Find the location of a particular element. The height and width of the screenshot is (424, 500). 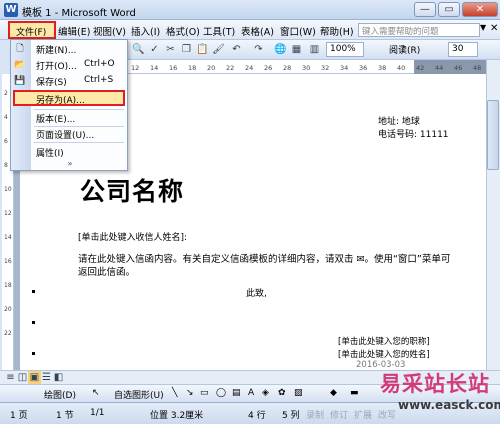

ruler-number: 30 is located at coordinates (306, 68).